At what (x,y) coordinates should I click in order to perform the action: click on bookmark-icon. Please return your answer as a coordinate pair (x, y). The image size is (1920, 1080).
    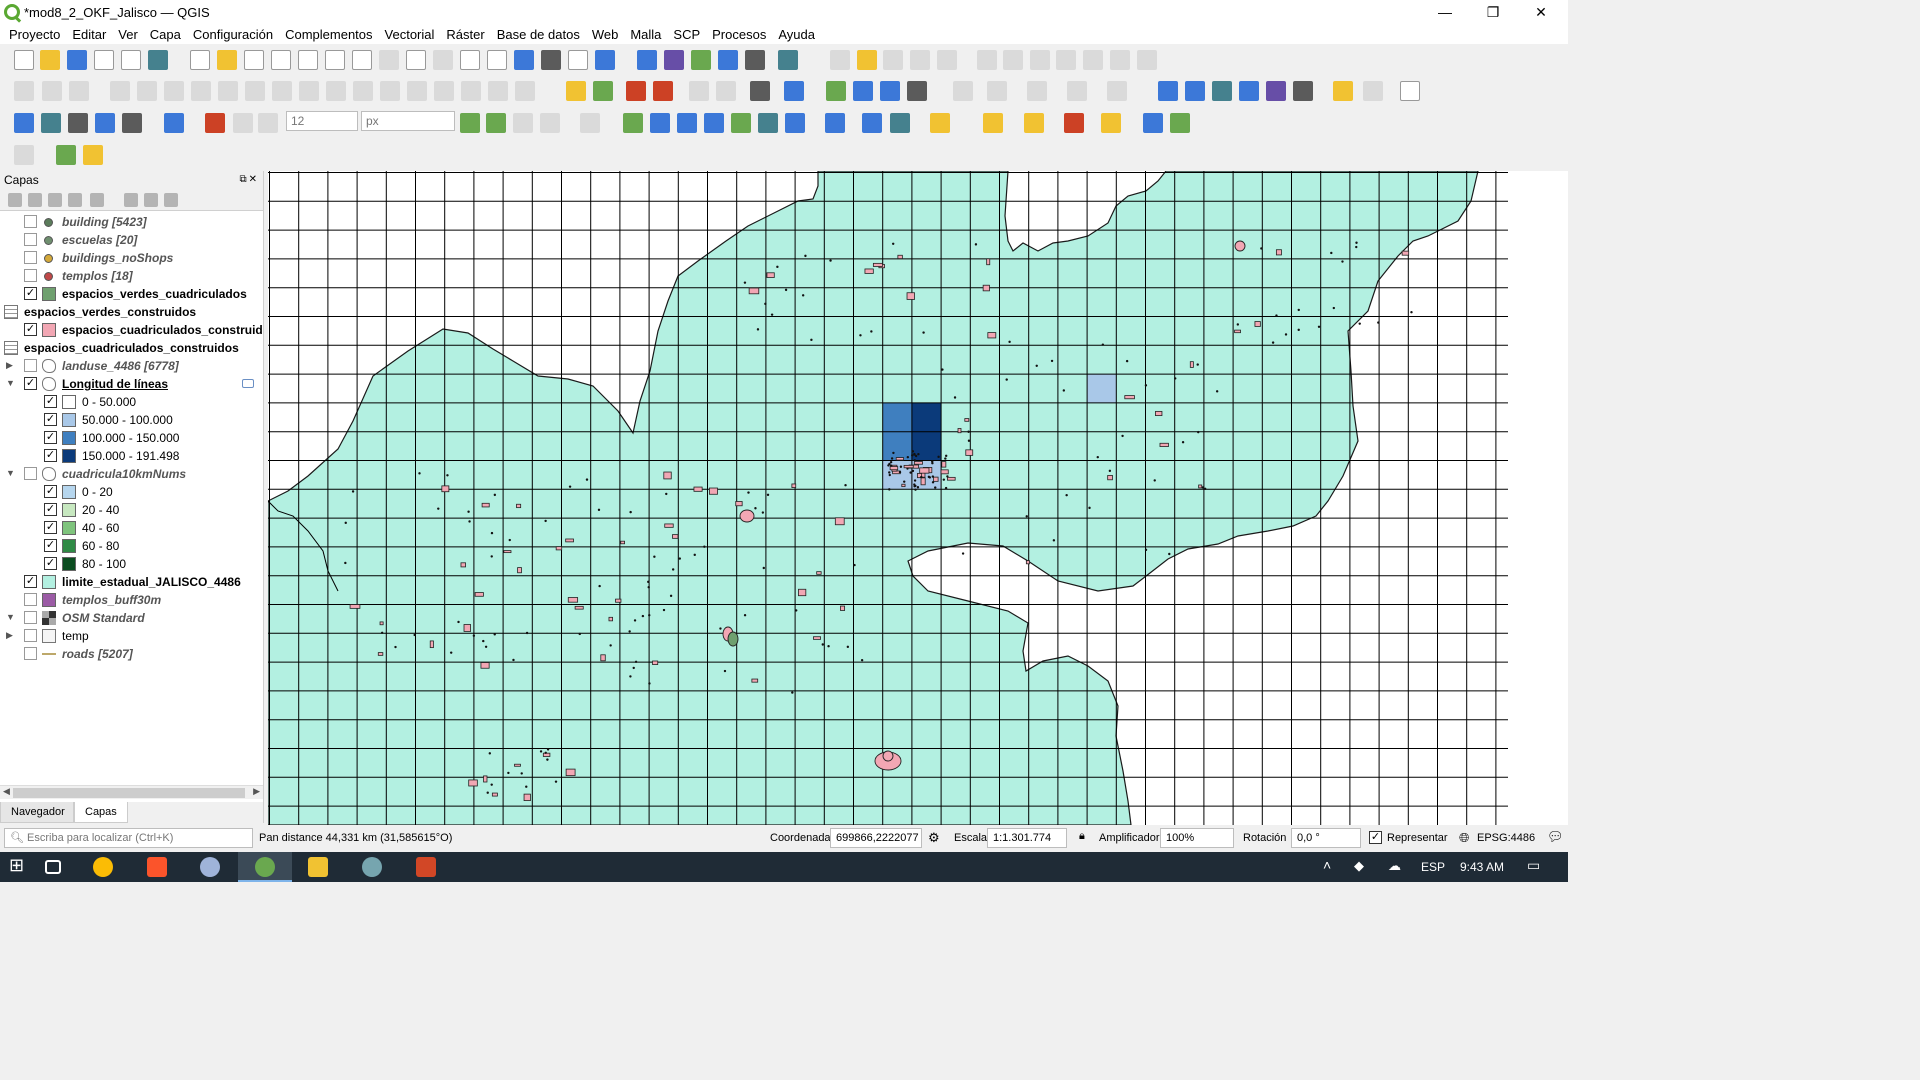
    Looking at the image, I should click on (551, 60).